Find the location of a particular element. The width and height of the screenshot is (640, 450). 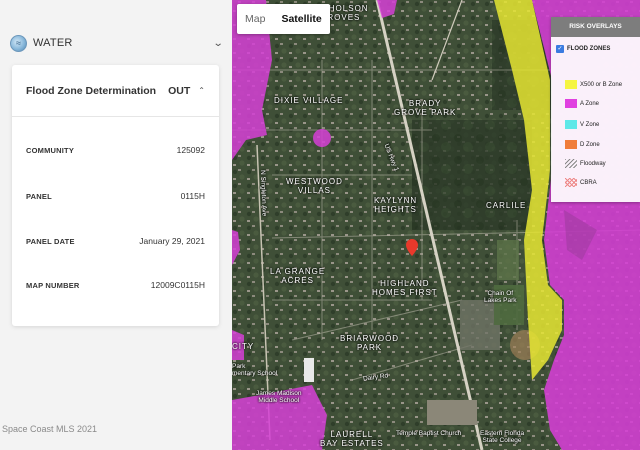

row-value: January 29, 2021 is located at coordinates (172, 241).